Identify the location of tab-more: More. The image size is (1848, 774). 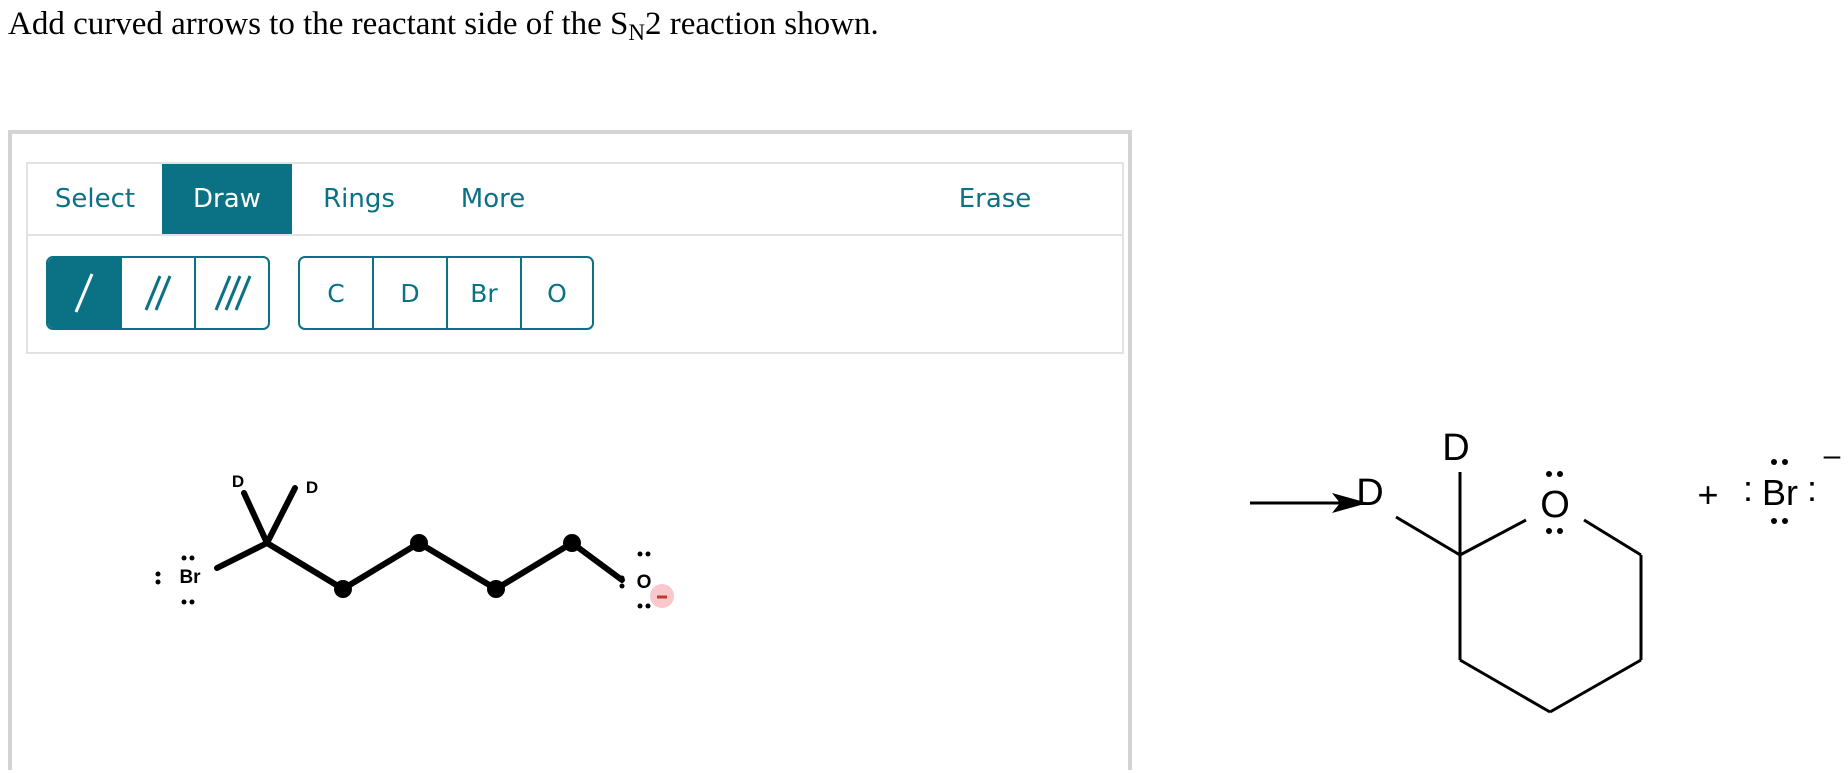
(493, 199).